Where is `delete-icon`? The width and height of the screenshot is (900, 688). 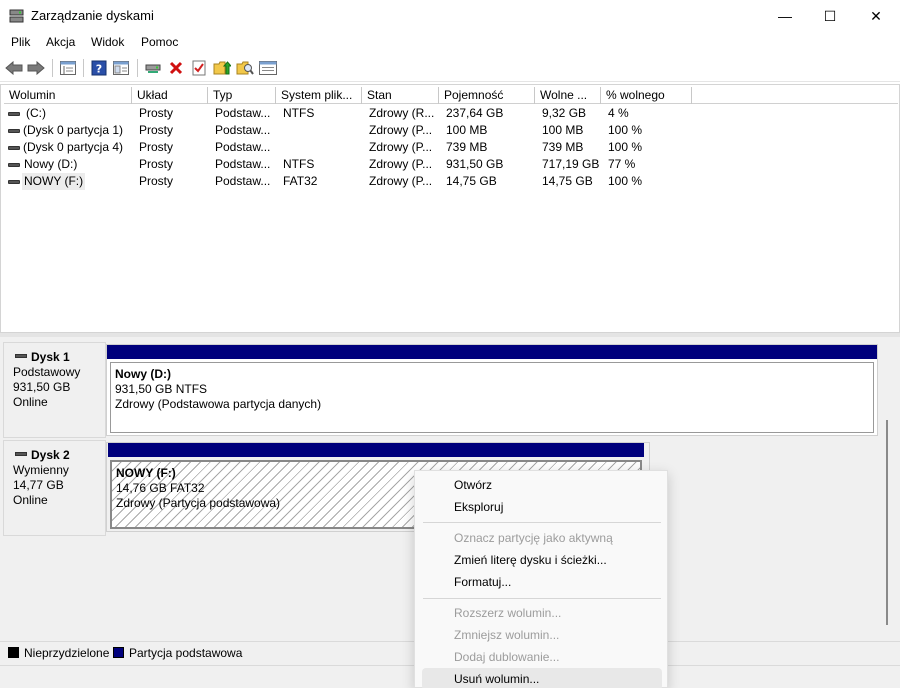 delete-icon is located at coordinates (176, 68).